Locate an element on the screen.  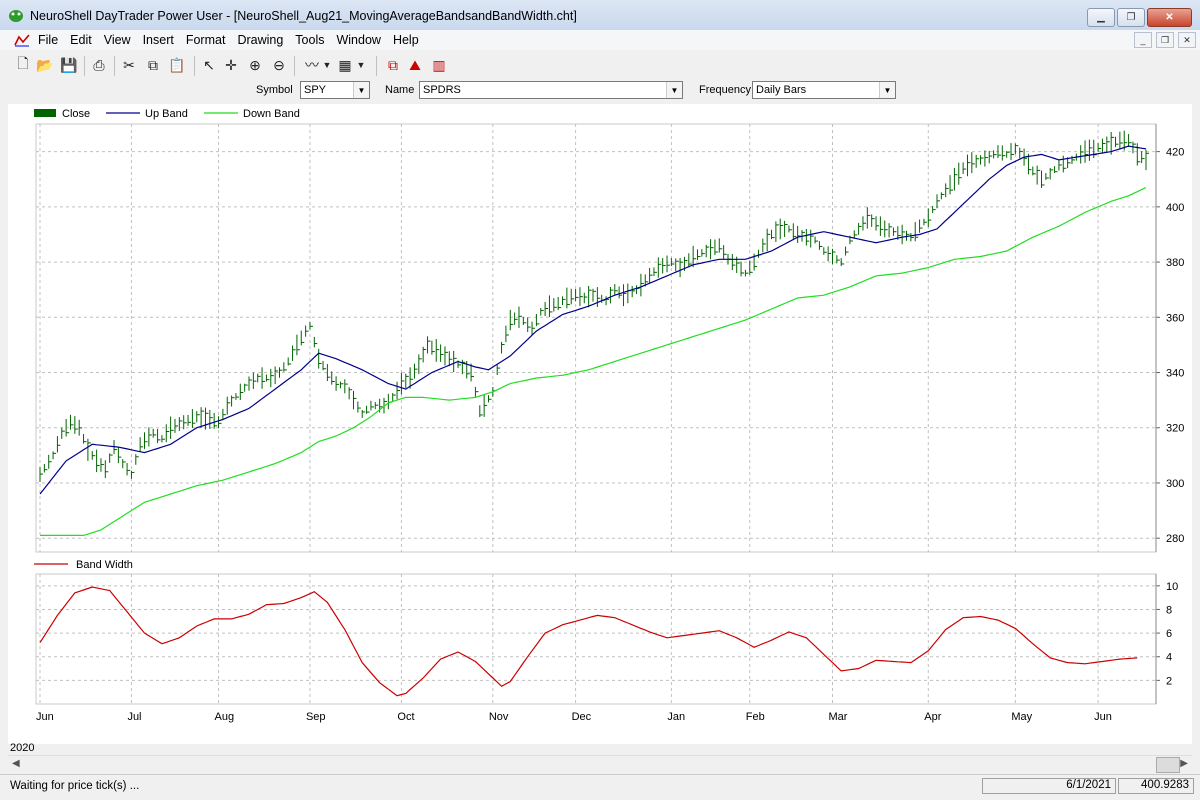
frequency-value: Daily Bars is located at coordinates (781, 90).